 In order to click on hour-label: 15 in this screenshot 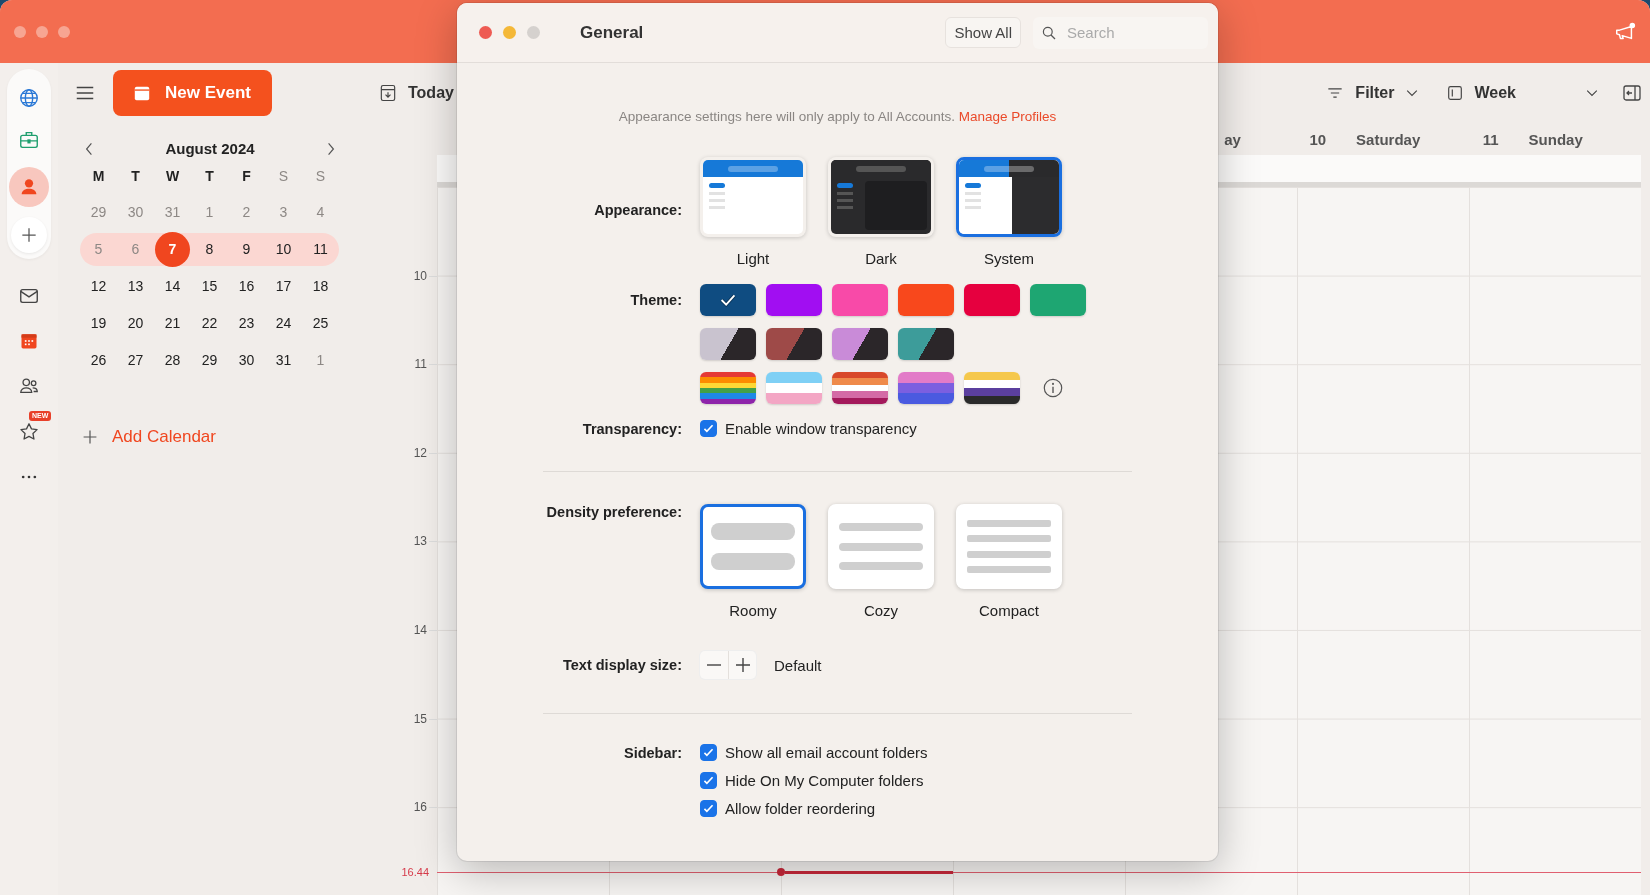, I will do `click(420, 718)`.